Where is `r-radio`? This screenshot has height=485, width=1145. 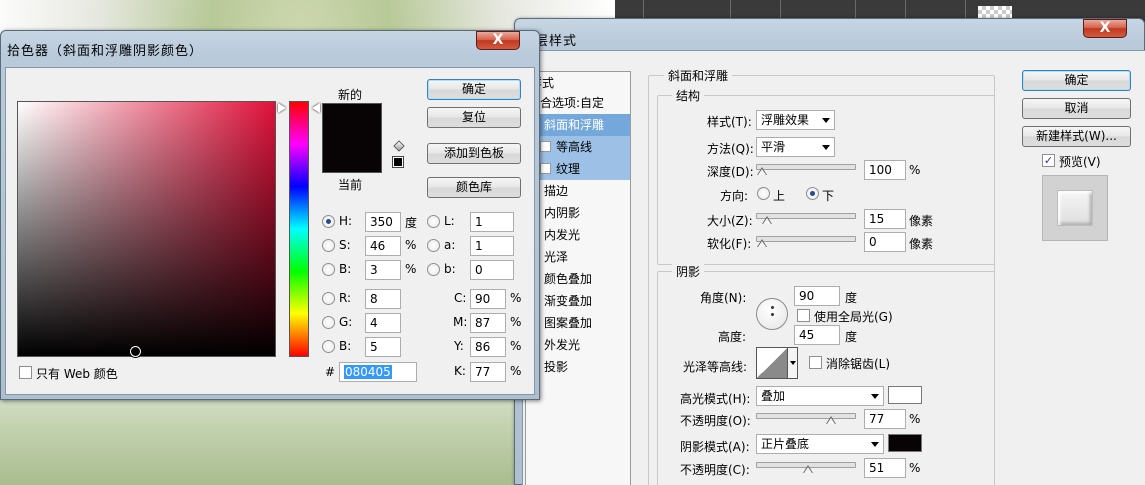 r-radio is located at coordinates (328, 298).